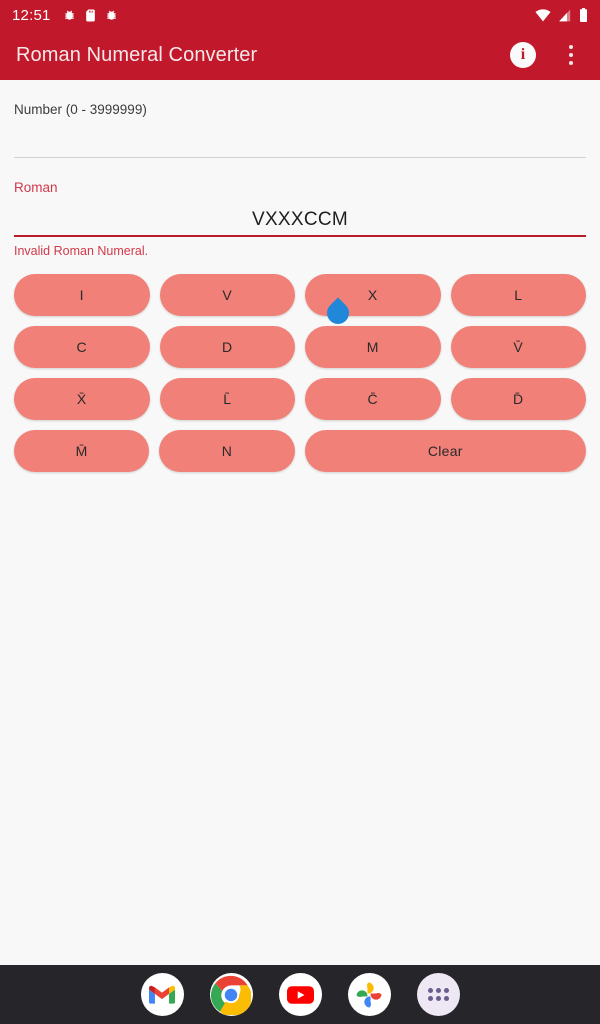 The image size is (600, 1024). Describe the element at coordinates (81, 251) in the screenshot. I see `roman-field-error: Invalid Roman Numeral.` at that location.